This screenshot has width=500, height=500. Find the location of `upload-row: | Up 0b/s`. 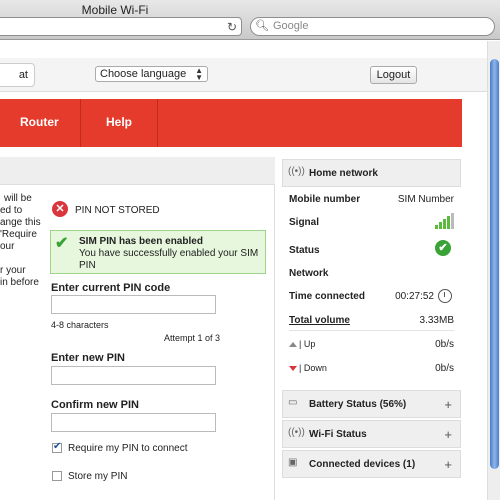

upload-row: | Up 0b/s is located at coordinates (371, 344).